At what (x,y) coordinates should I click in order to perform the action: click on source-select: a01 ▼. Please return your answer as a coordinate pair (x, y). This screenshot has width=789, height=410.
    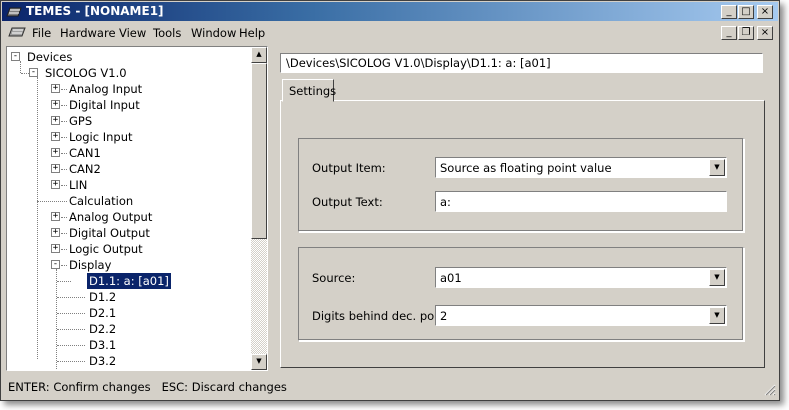
    Looking at the image, I should click on (581, 277).